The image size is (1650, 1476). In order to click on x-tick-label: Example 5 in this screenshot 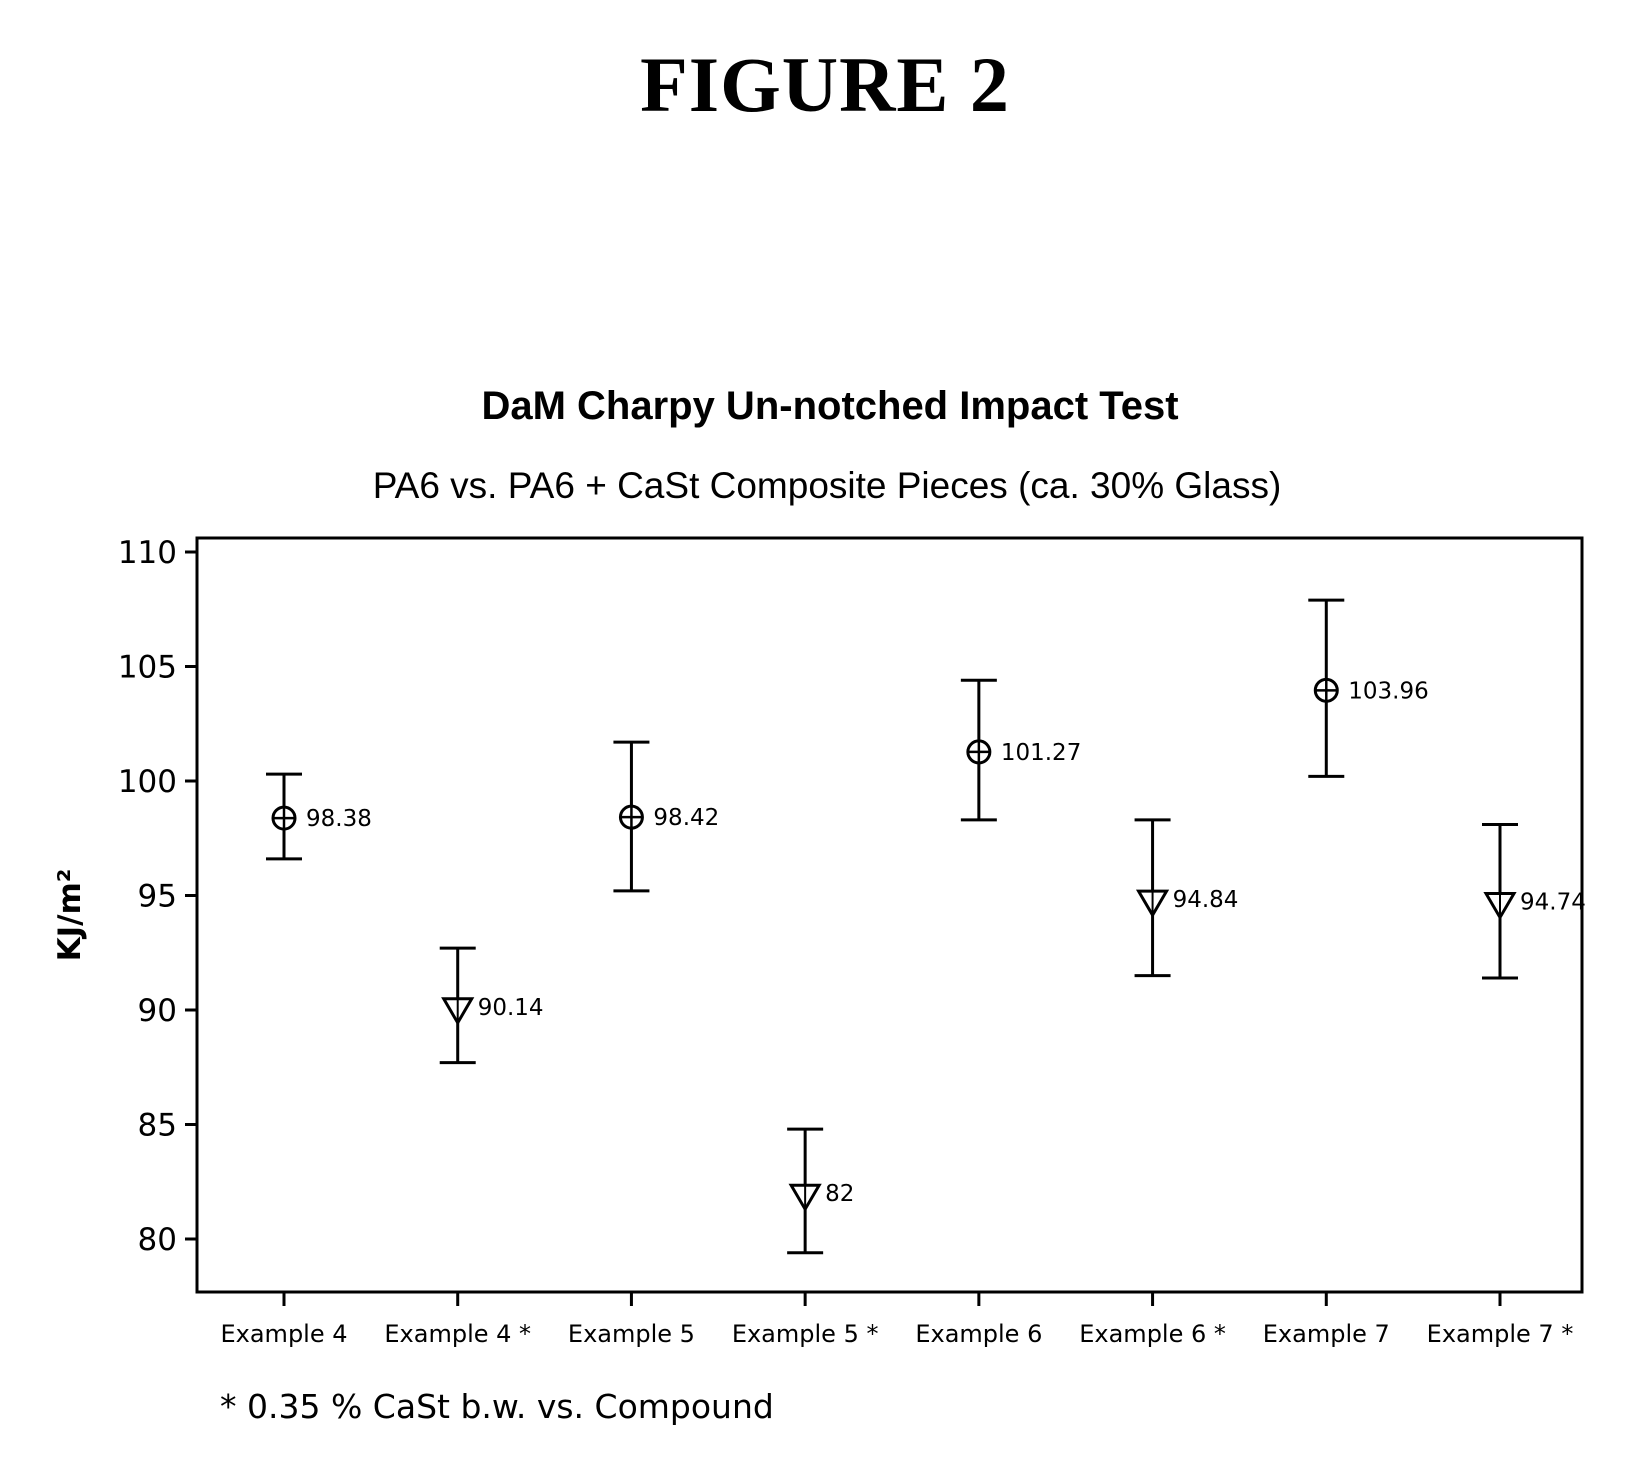, I will do `click(631, 1334)`.